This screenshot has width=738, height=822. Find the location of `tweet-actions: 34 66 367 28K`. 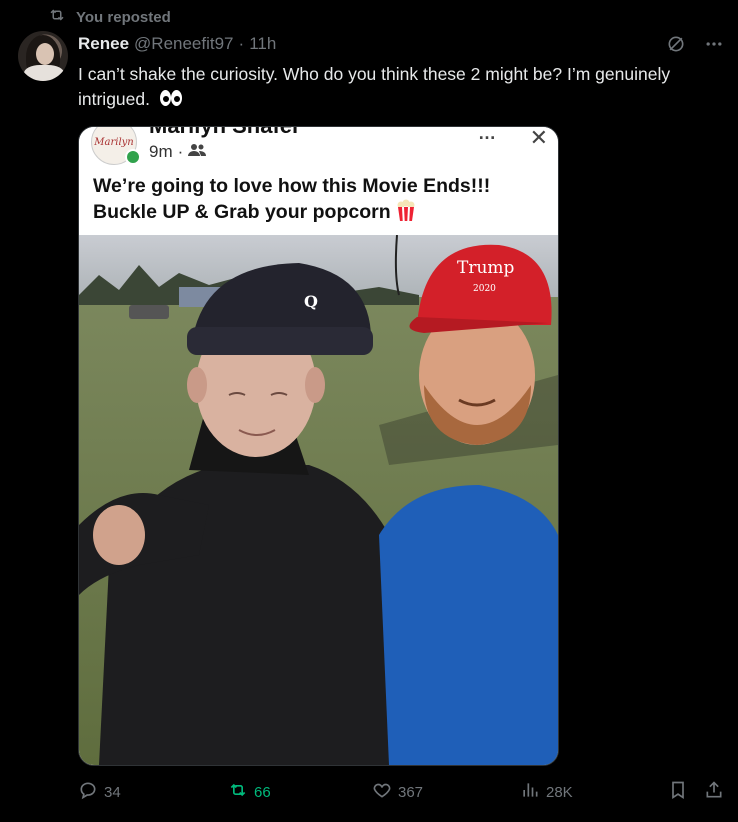

tweet-actions: 34 66 367 28K is located at coordinates (403, 792).